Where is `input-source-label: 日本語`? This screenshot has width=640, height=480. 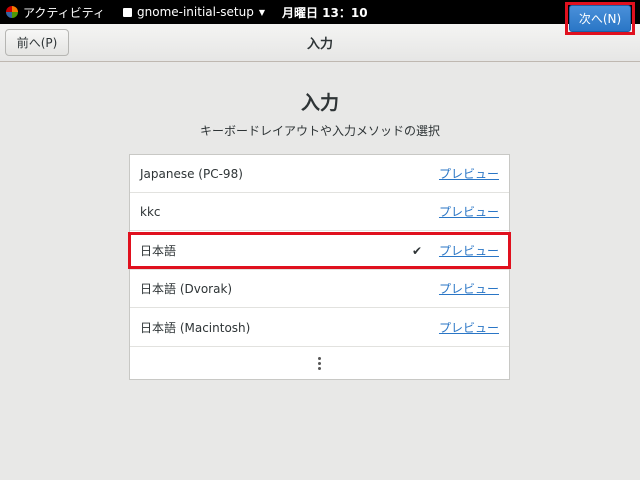
input-source-label: 日本語 is located at coordinates (158, 251).